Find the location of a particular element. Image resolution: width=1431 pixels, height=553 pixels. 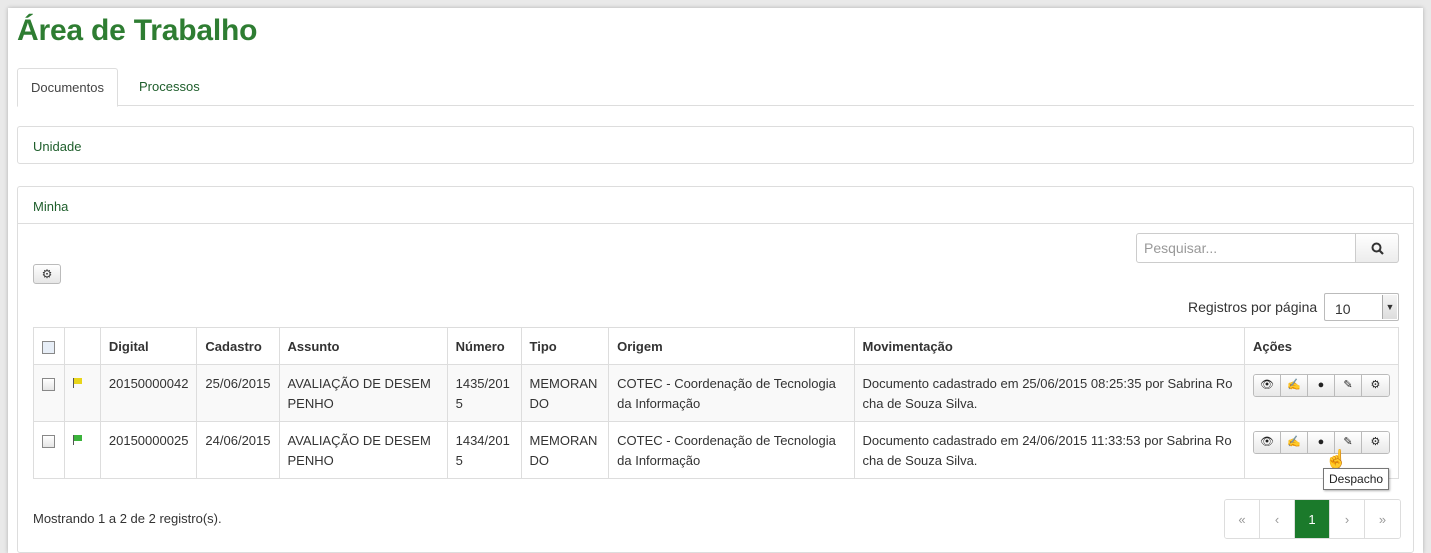

panel-unidade-title: Unidade is located at coordinates (57, 146).